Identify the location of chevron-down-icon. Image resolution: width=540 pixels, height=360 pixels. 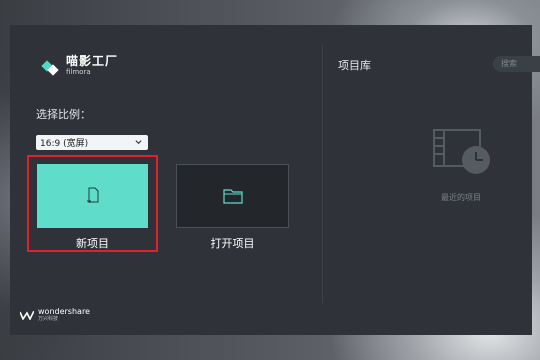
(138, 142).